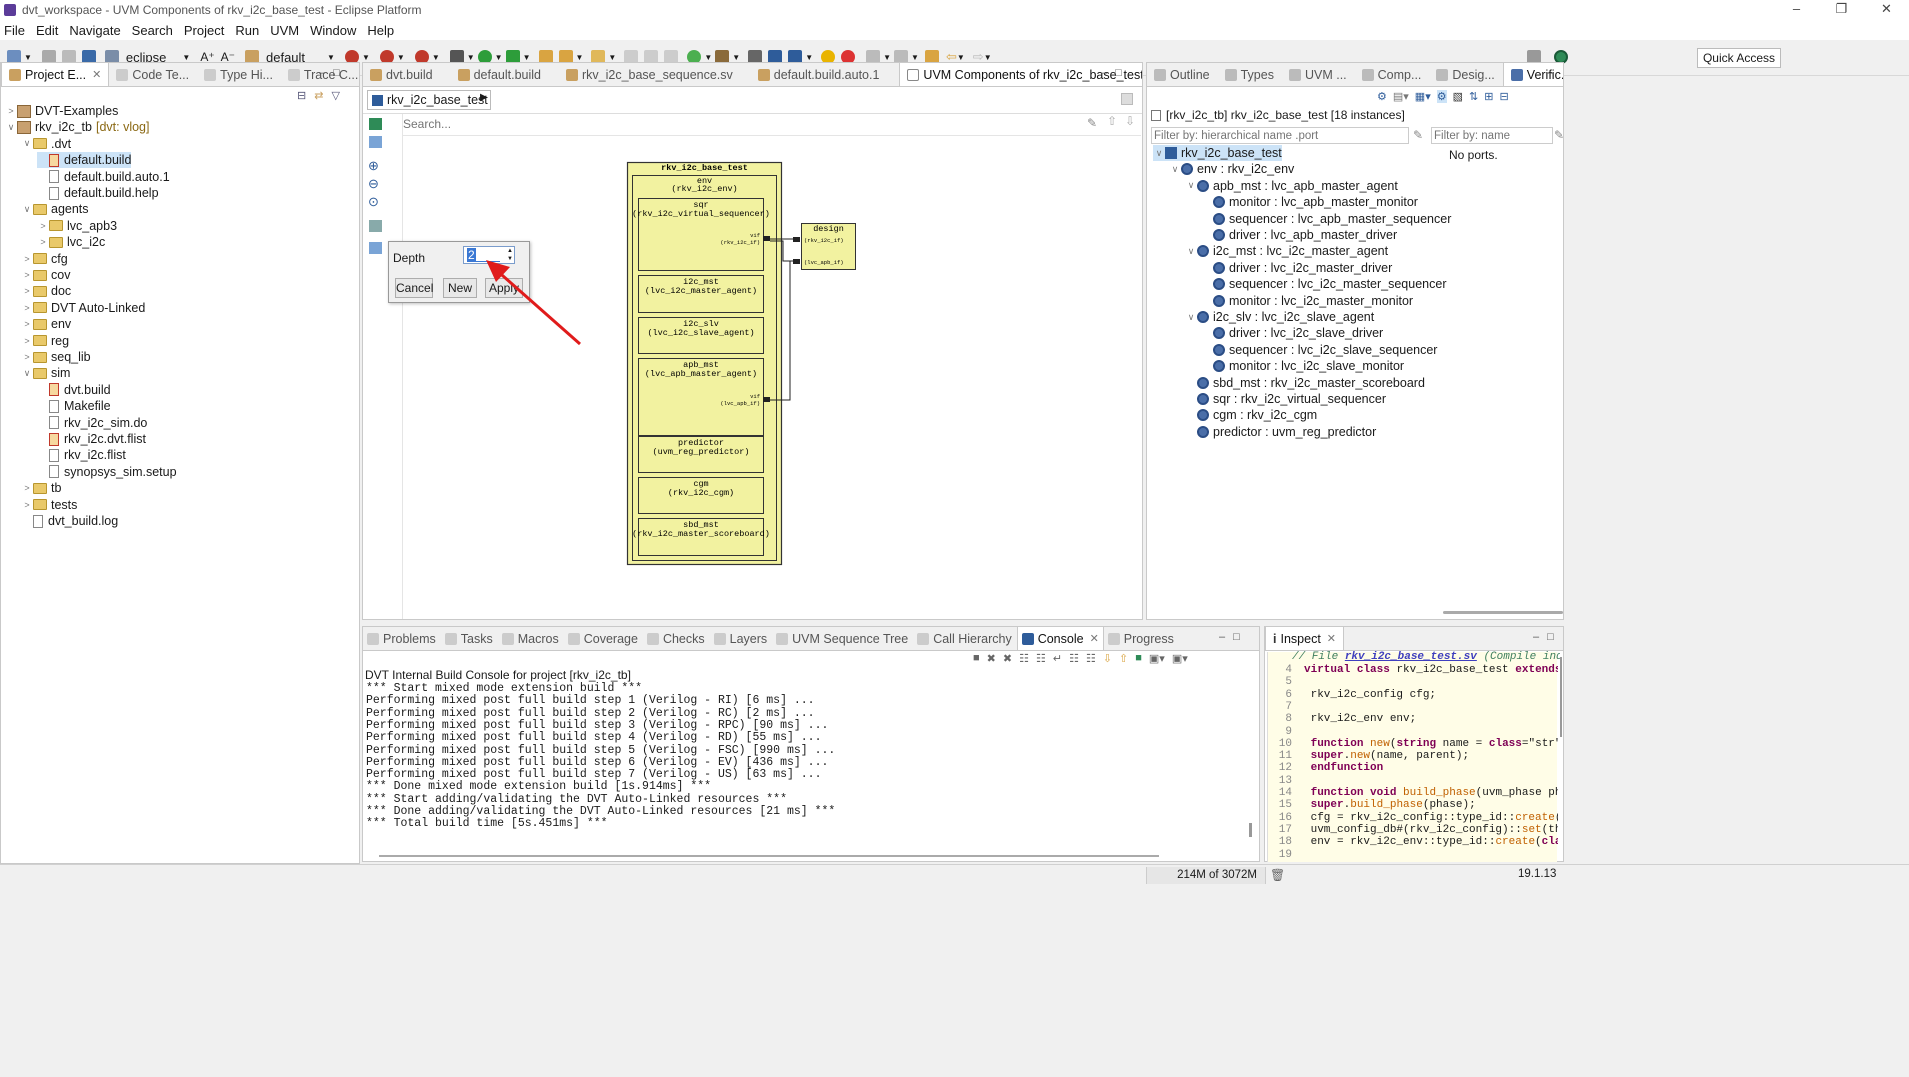 The width and height of the screenshot is (1909, 1077). Describe the element at coordinates (1206, 875) in the screenshot. I see `heap-status: 214M of 3072M` at that location.